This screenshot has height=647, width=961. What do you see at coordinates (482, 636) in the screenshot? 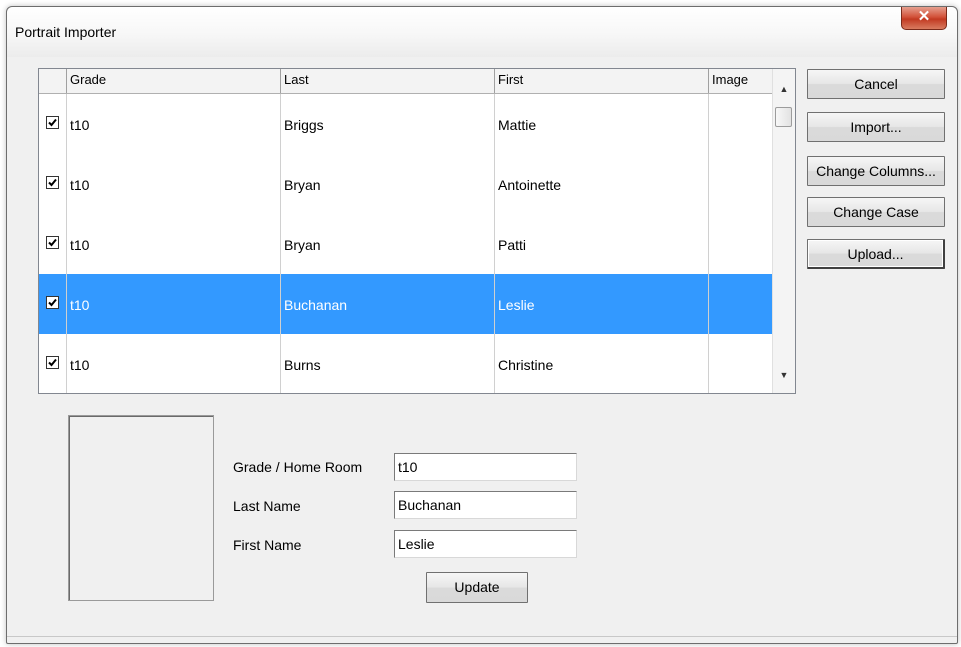
I see `bottom-divider` at bounding box center [482, 636].